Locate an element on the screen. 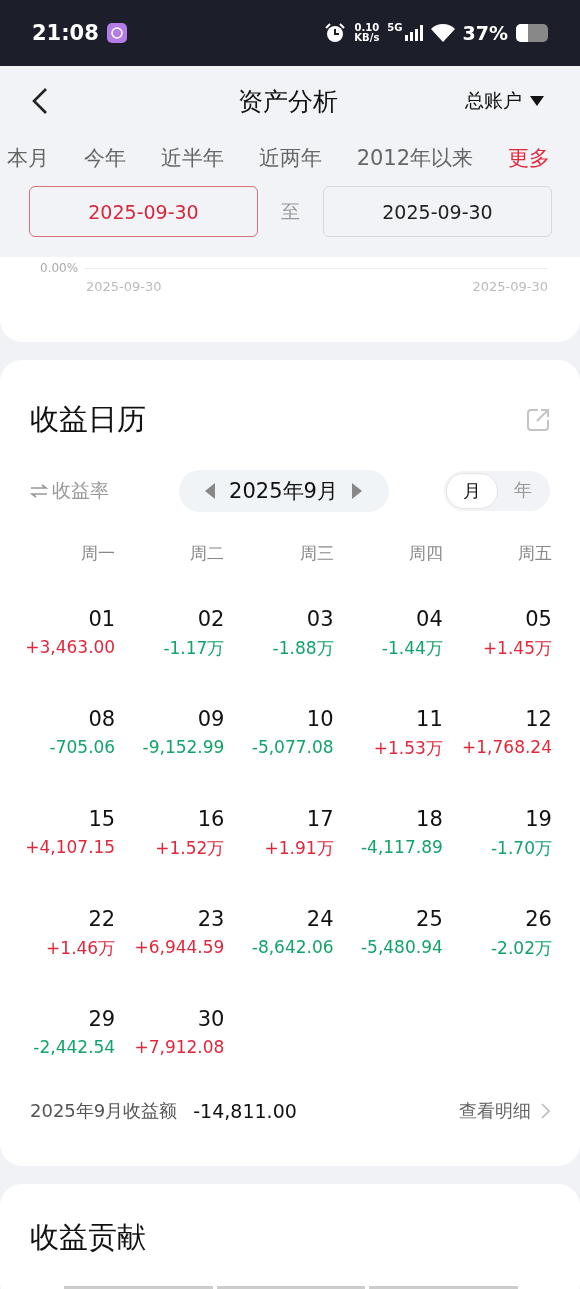  day-number: 18 is located at coordinates (429, 819).